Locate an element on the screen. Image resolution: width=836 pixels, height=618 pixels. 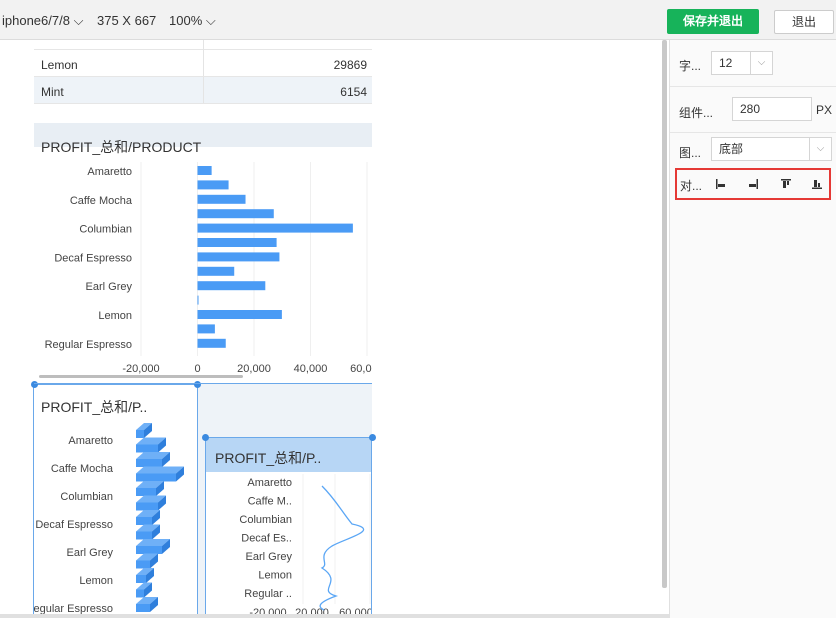
align-right-icon is located at coordinates (753, 184).